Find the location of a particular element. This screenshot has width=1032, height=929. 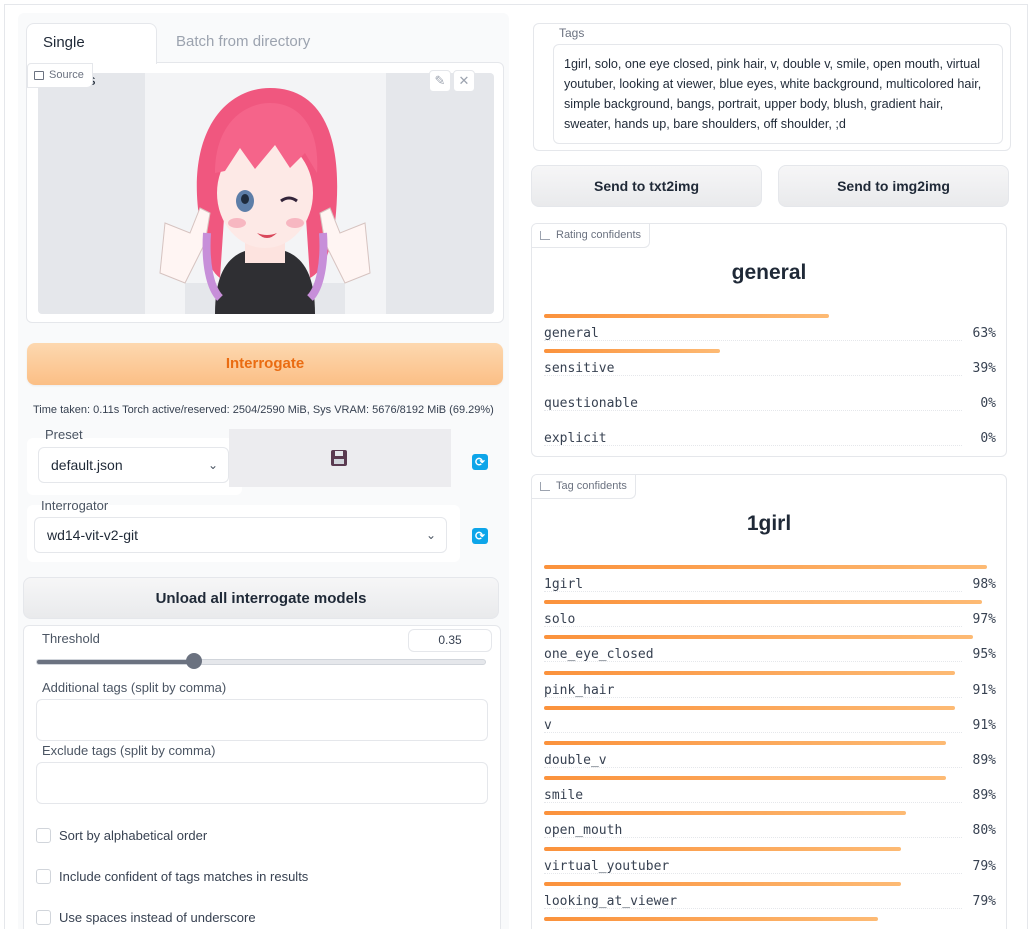

exclude-tags-label: Exclude tags (split by comma) is located at coordinates (129, 750).